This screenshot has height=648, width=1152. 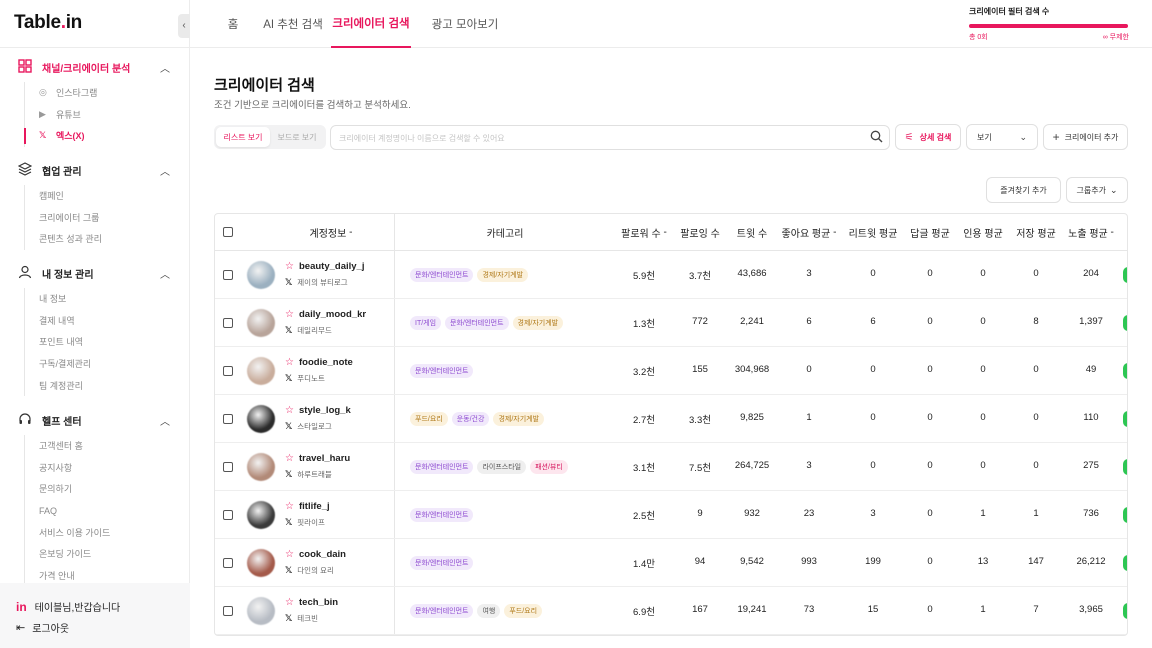 I want to click on creator-handle: travel_haru, so click(x=324, y=458).